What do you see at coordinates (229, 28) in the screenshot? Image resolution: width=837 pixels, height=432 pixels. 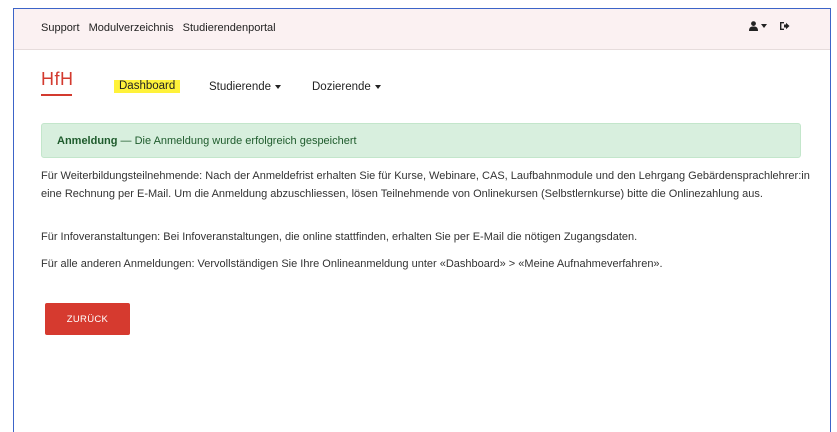 I see `studierendenportal-link: Studierendenportal` at bounding box center [229, 28].